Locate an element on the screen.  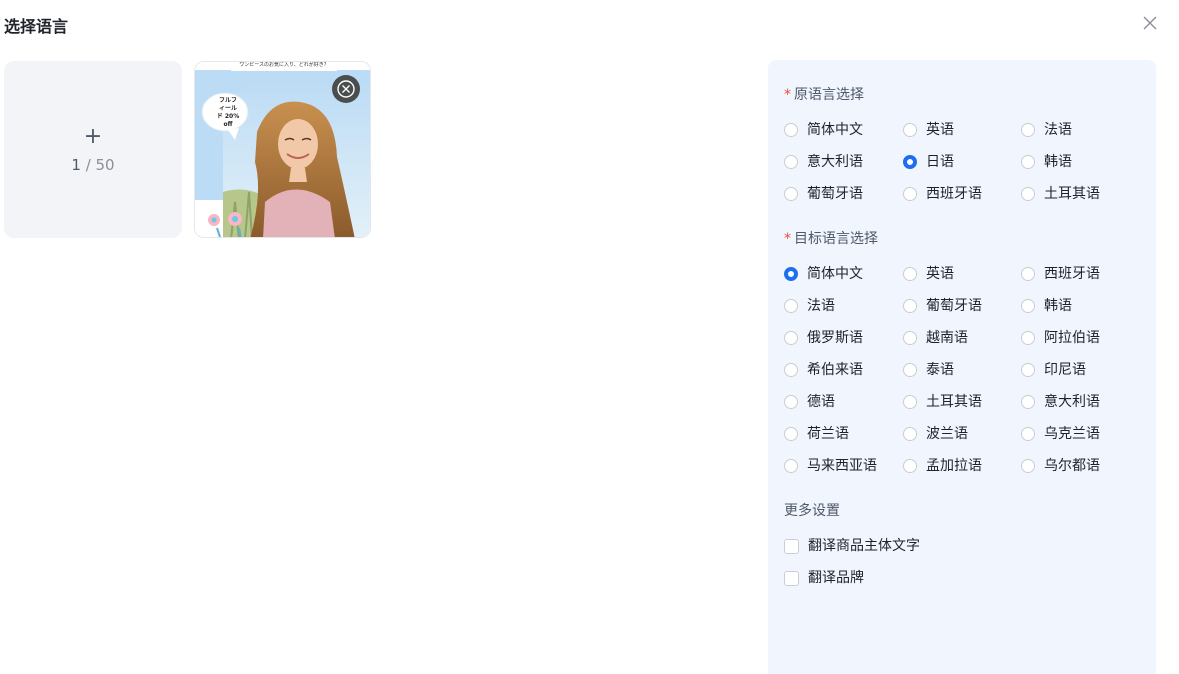
source-option: 日语 is located at coordinates (928, 162).